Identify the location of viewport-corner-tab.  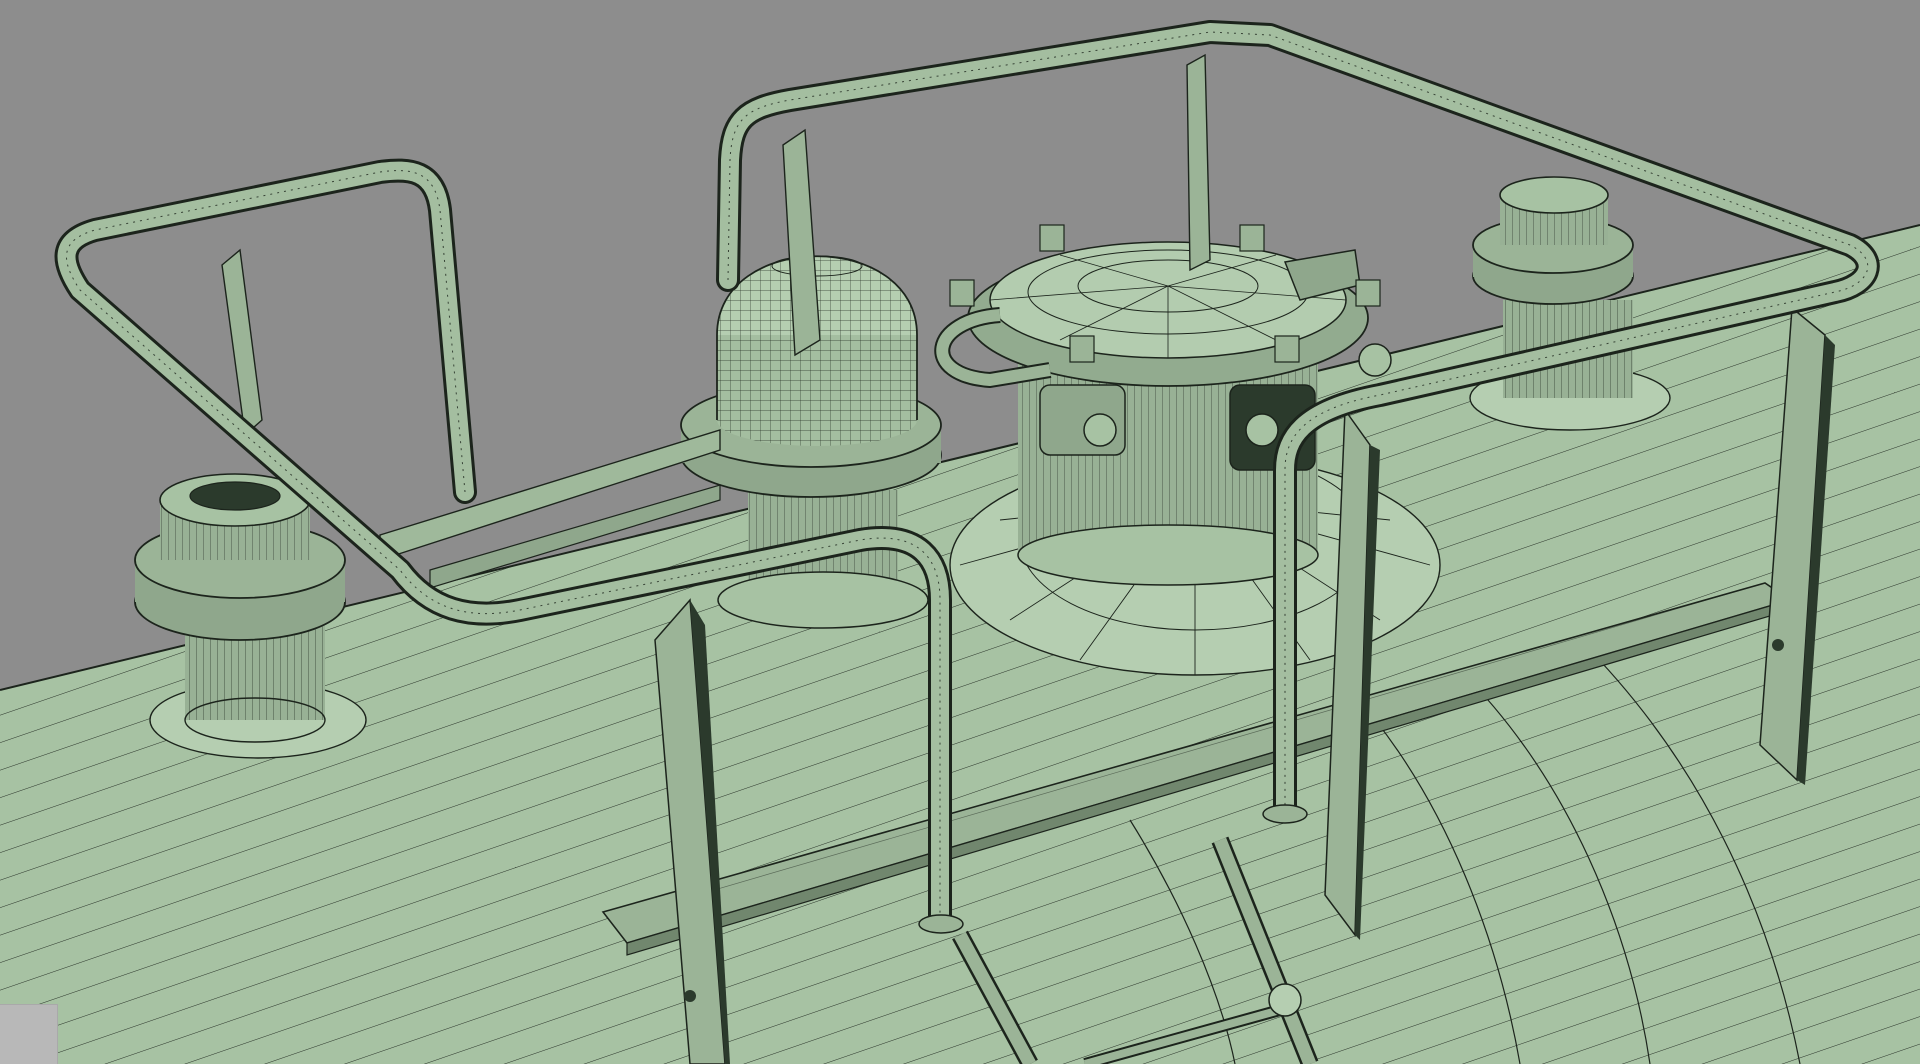
(29, 1034).